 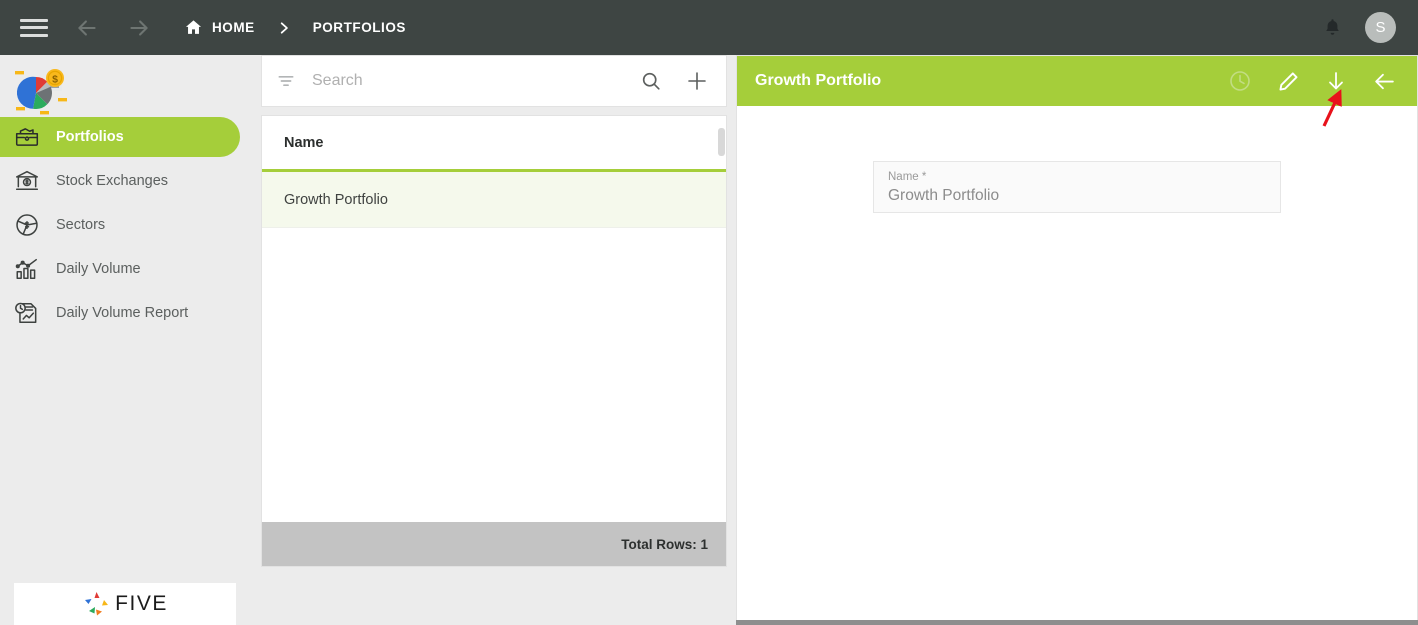 I want to click on cell-name: Growth Portfolio, so click(x=336, y=199).